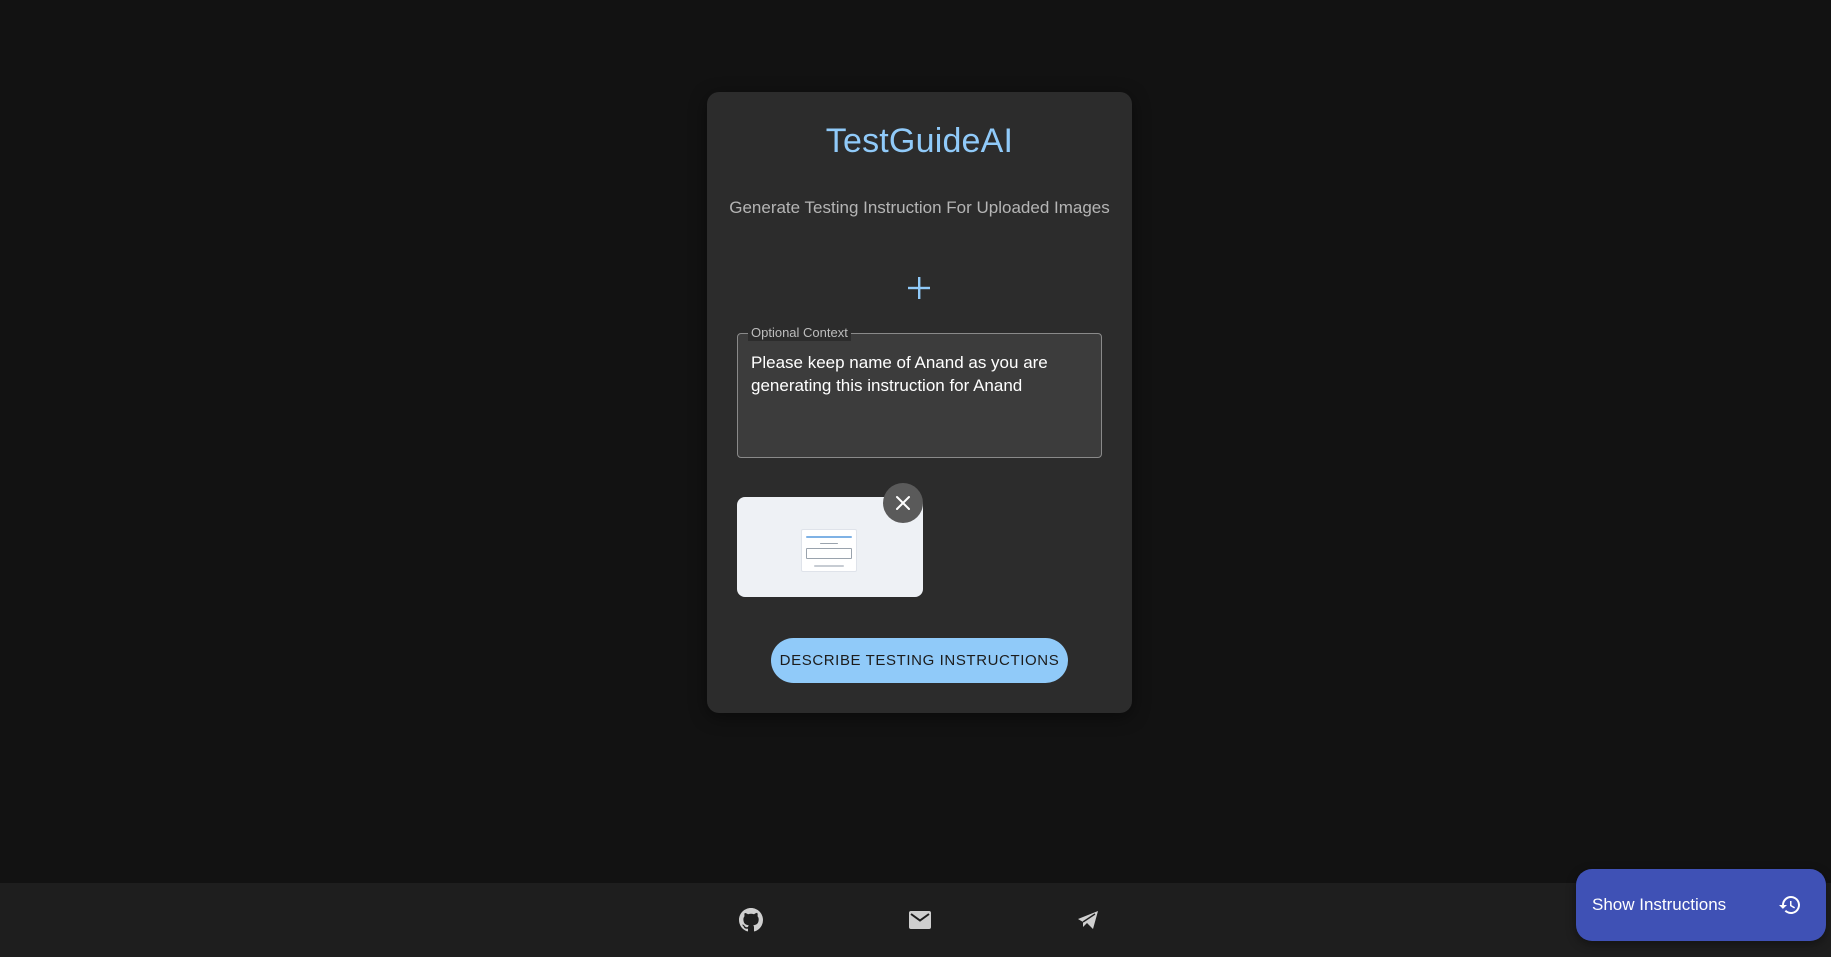  Describe the element at coordinates (799, 333) in the screenshot. I see `optional-context-label: Optional Context` at that location.